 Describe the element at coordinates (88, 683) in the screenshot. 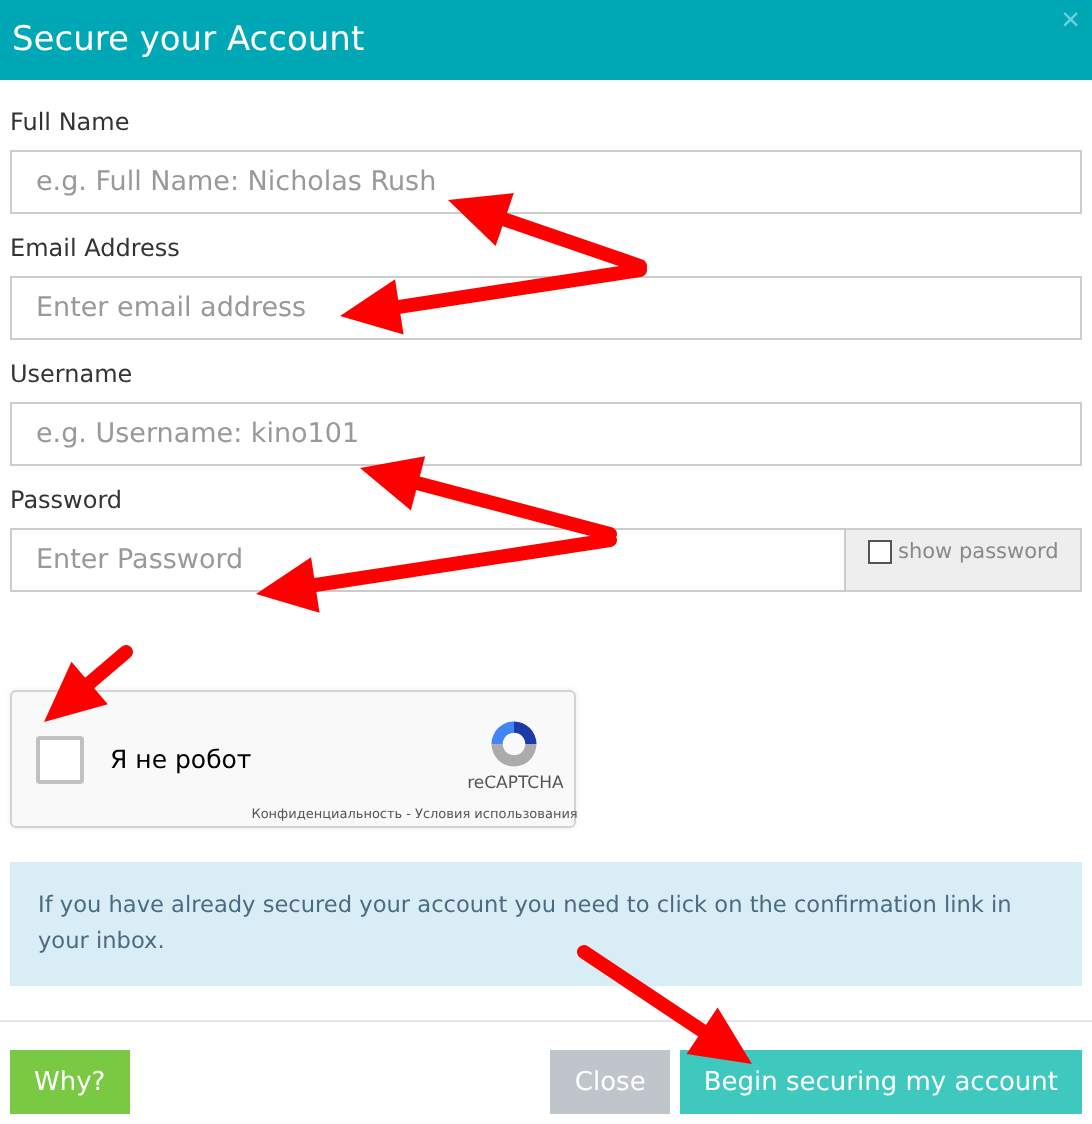

I see `annotation-arrow` at that location.